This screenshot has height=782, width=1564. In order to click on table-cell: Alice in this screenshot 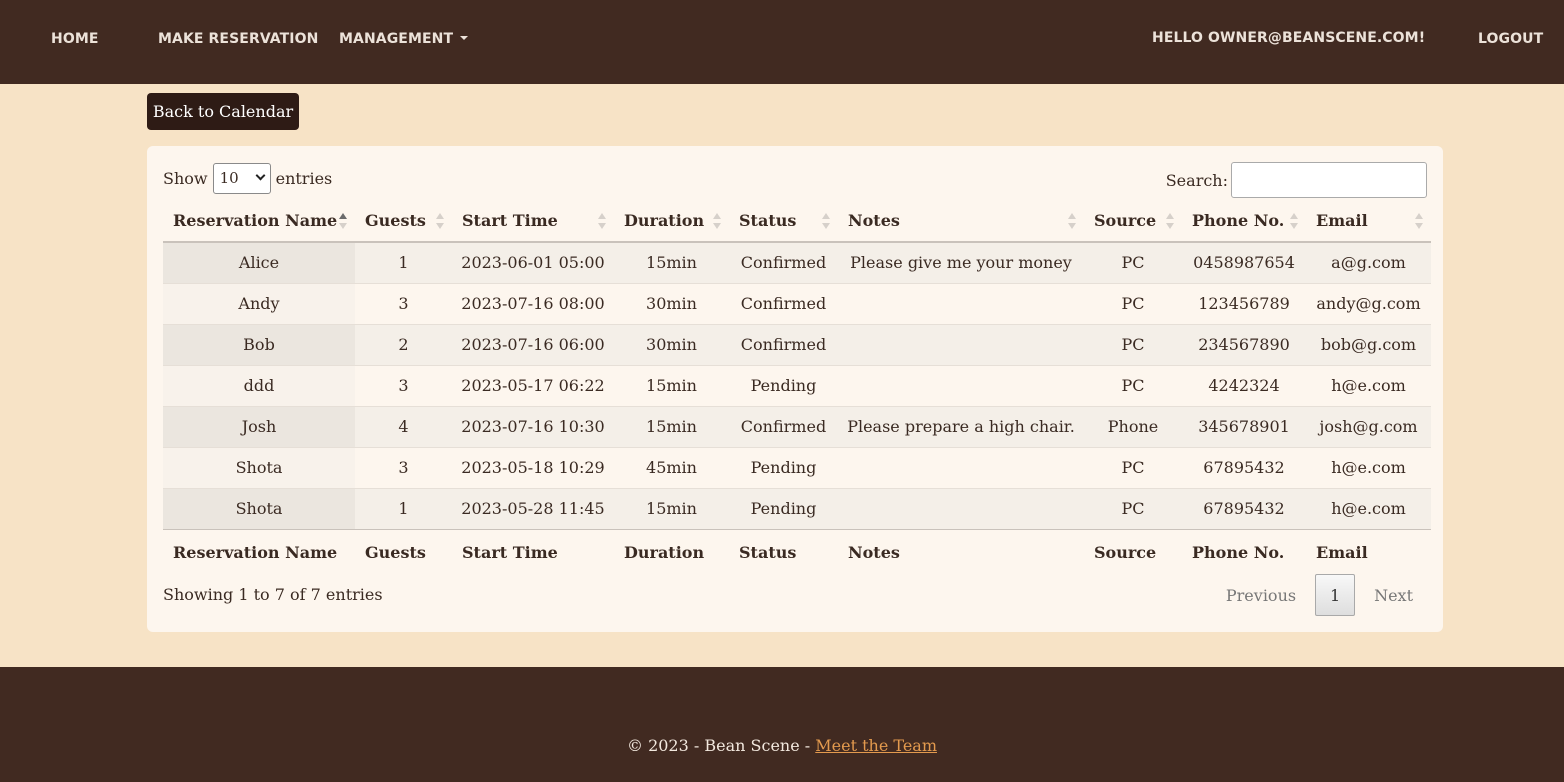, I will do `click(259, 262)`.